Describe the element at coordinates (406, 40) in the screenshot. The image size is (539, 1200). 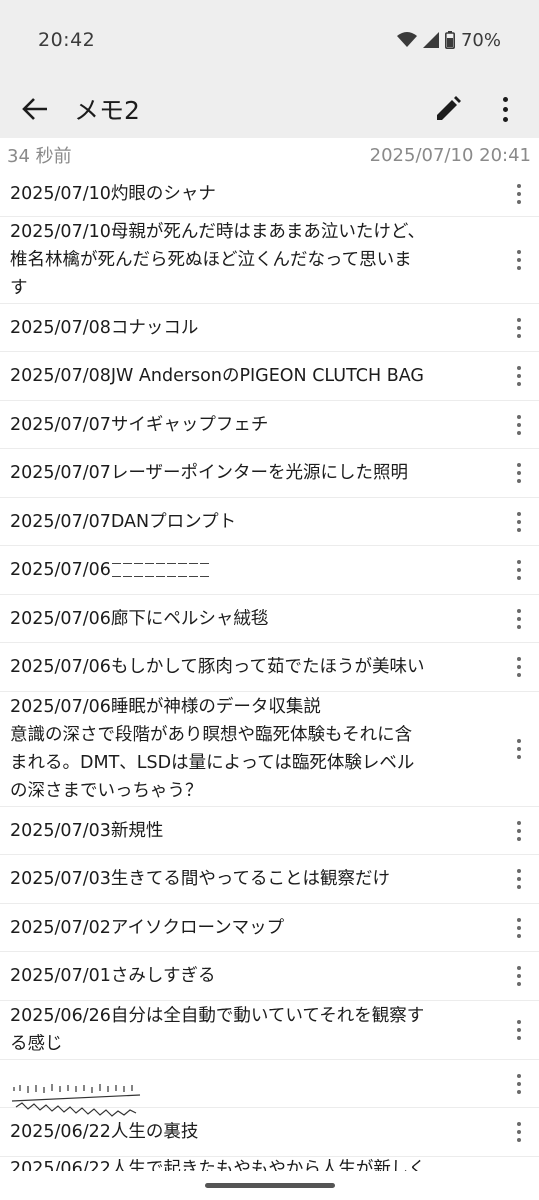
I see `wifi-icon` at that location.